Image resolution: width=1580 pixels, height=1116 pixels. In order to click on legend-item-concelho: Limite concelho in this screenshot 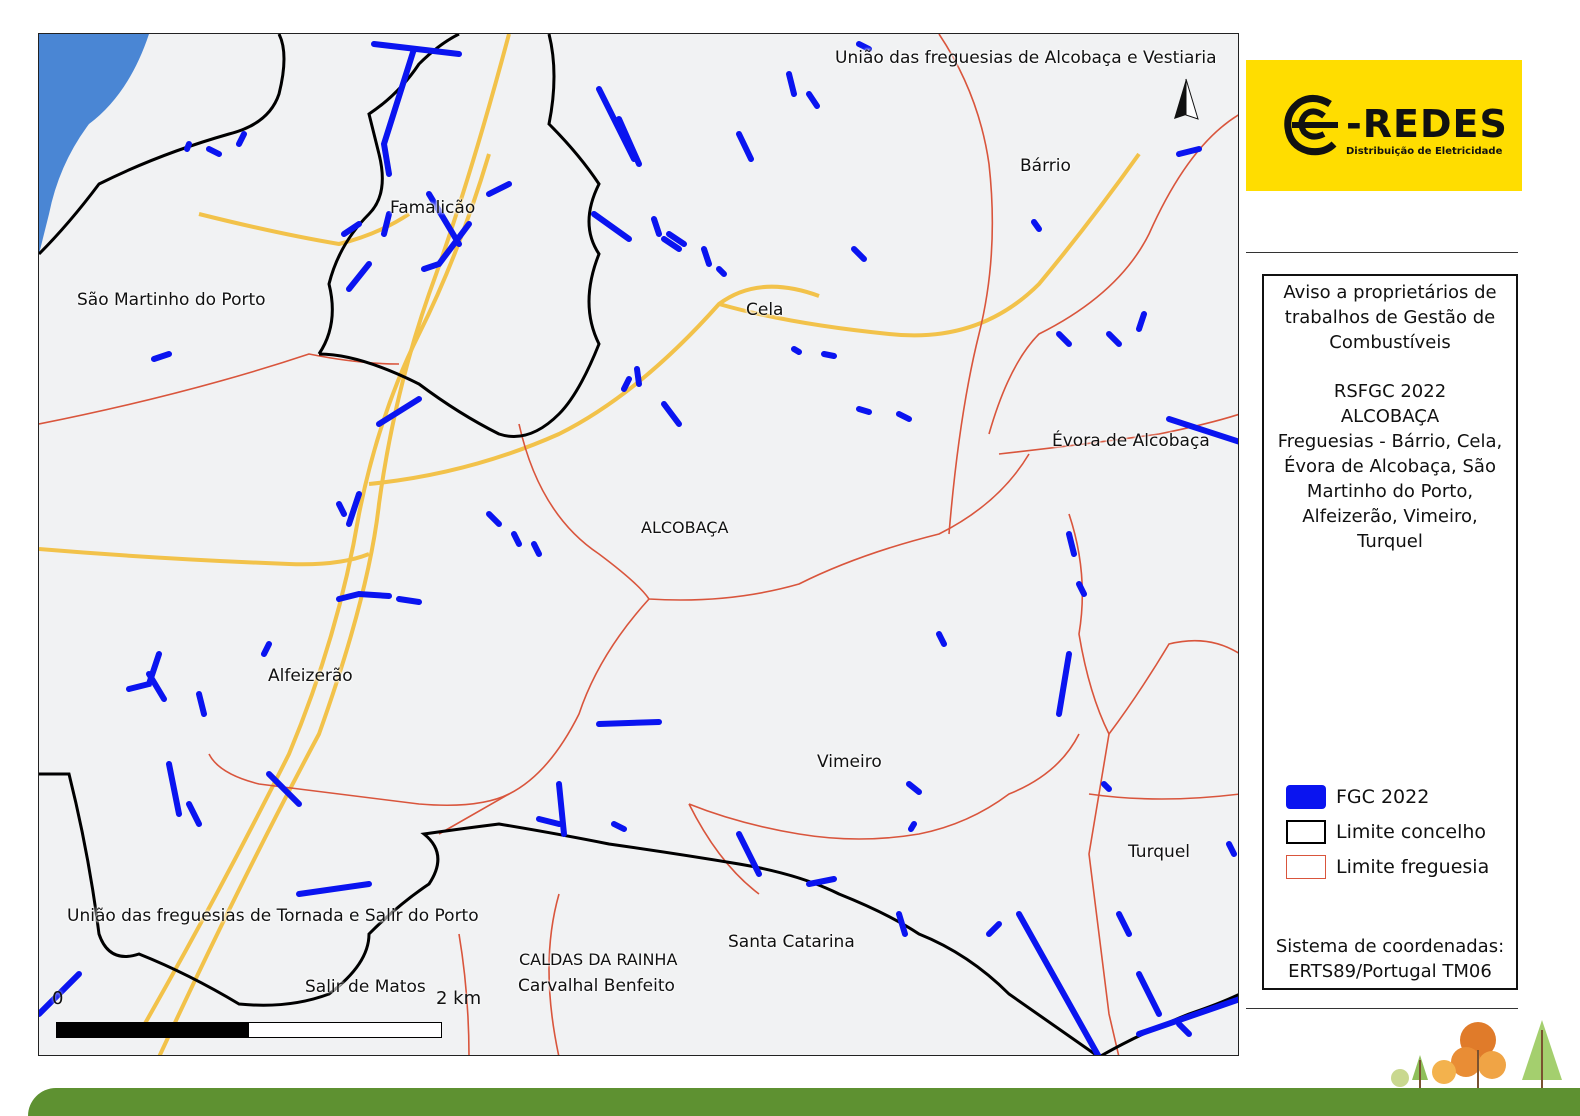, I will do `click(1386, 832)`.